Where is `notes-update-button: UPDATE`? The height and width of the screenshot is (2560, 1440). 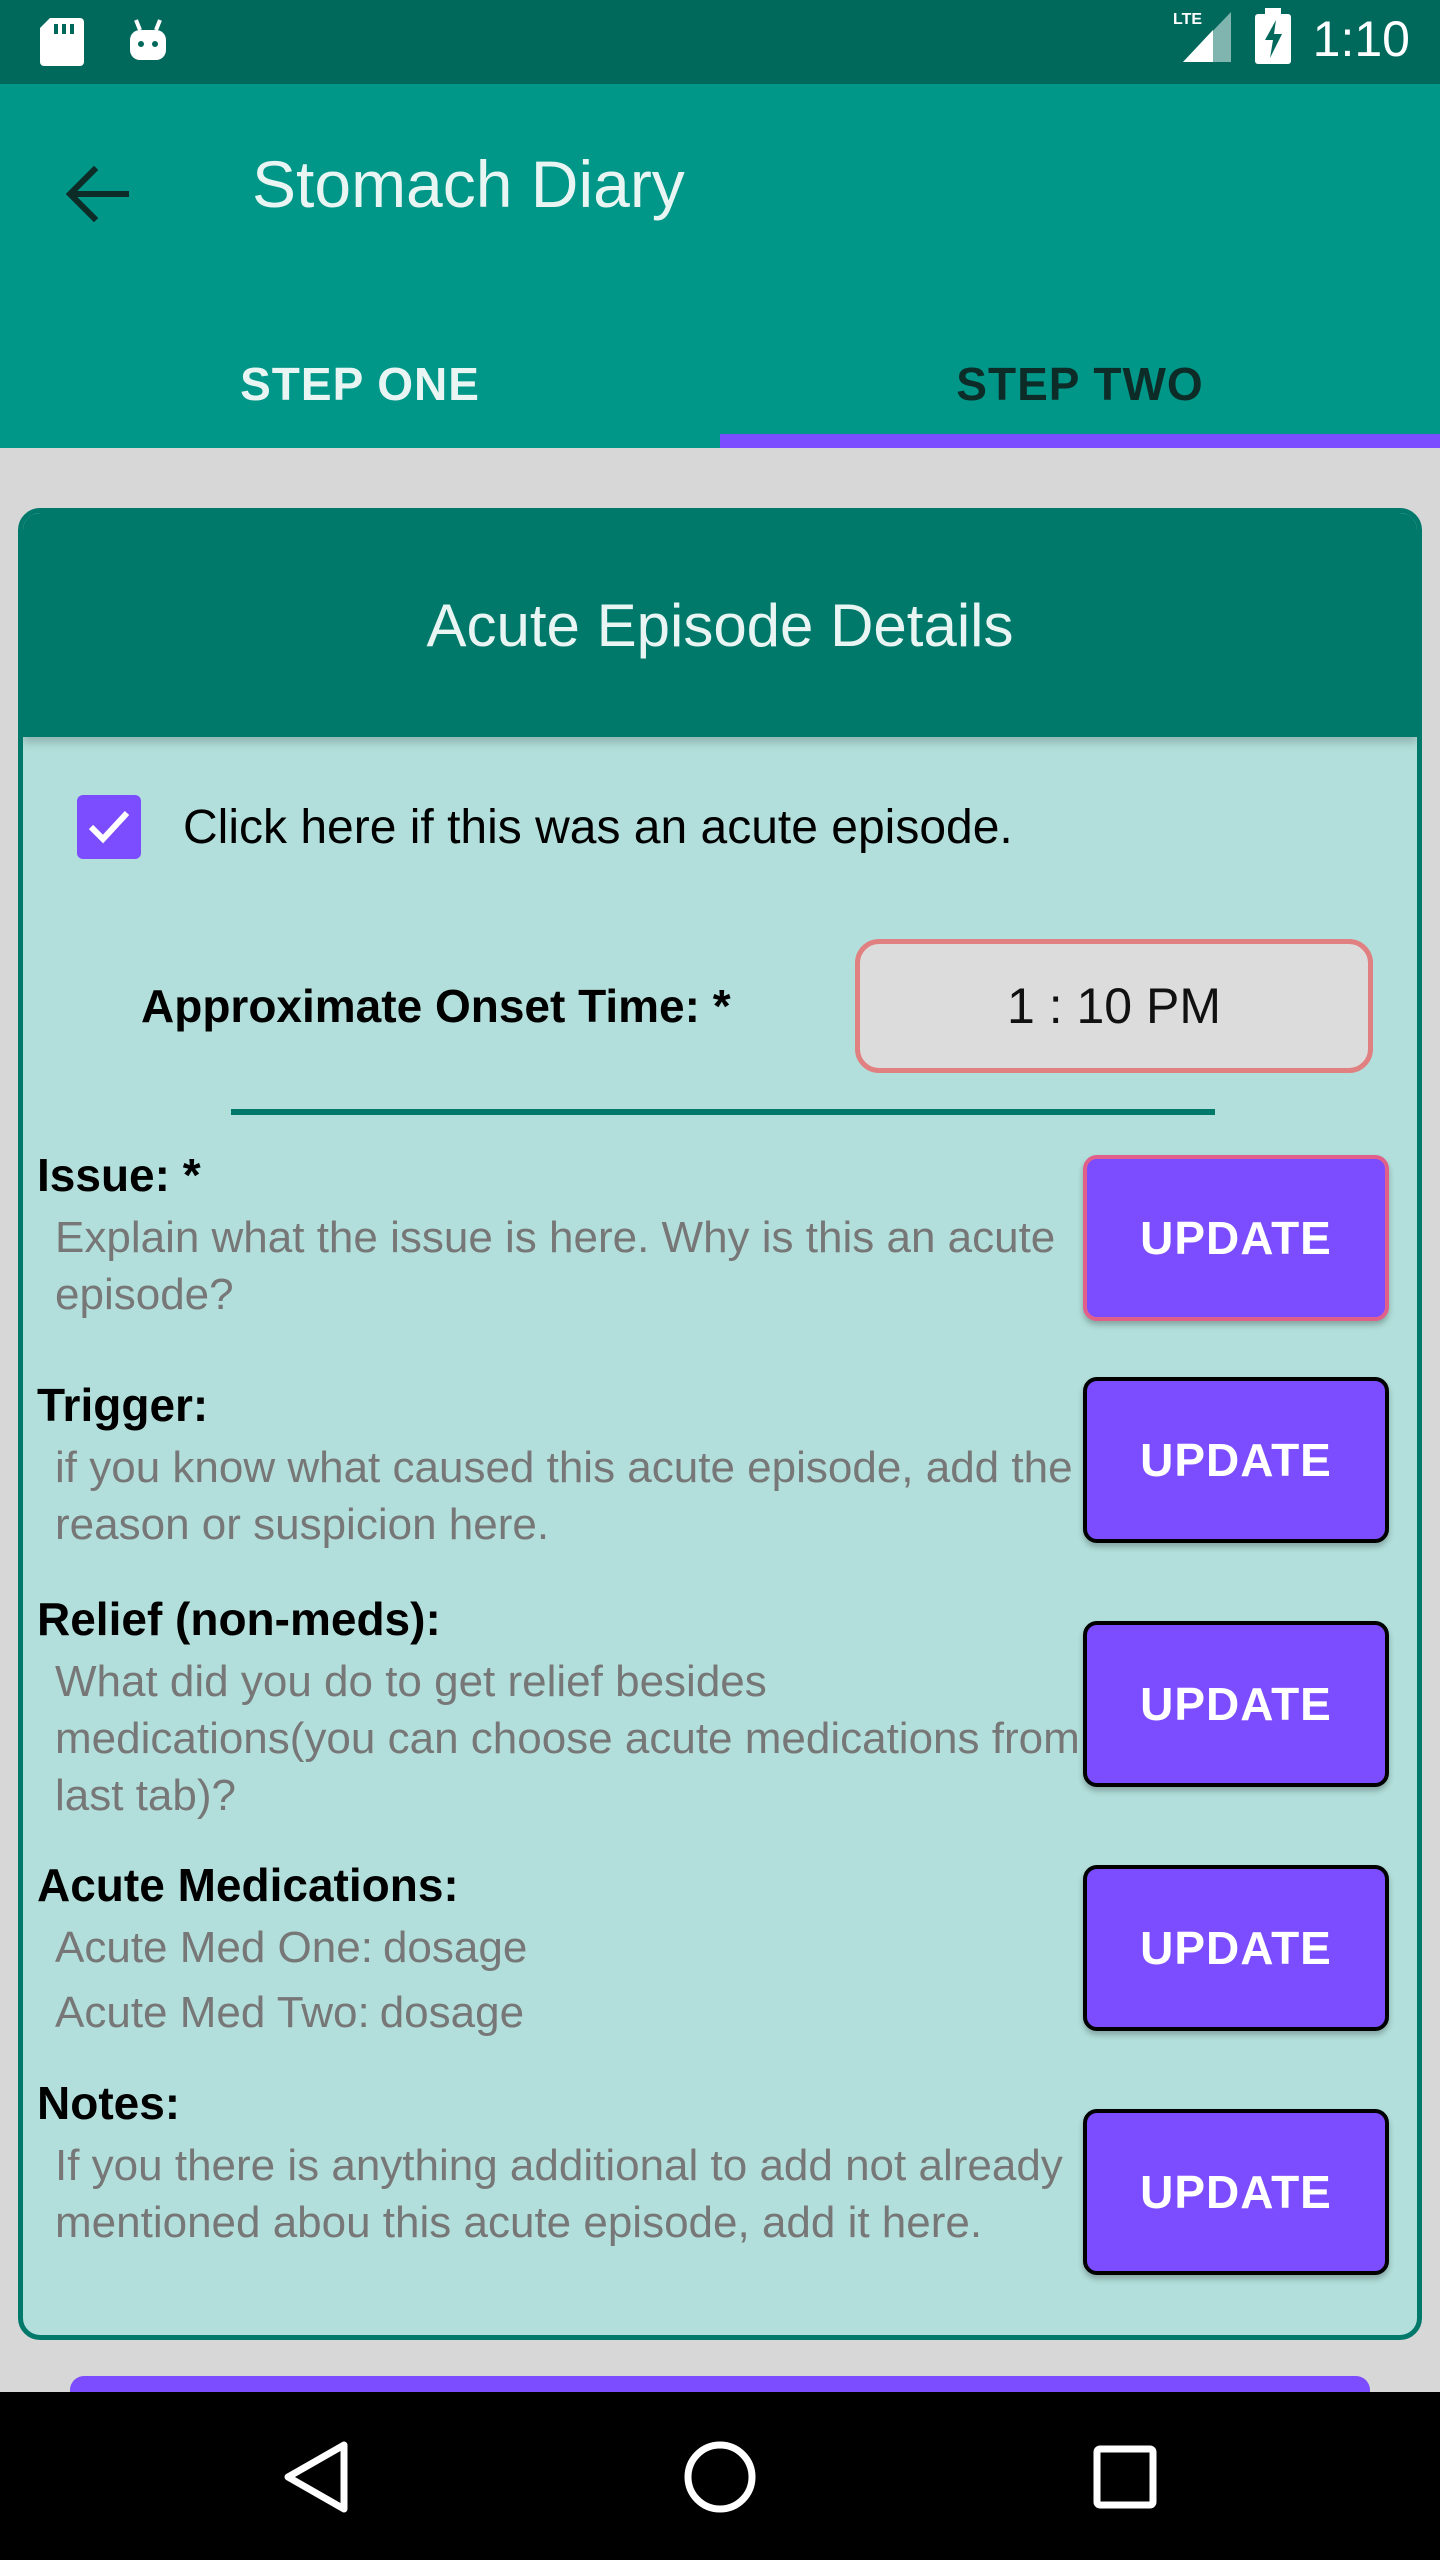 notes-update-button: UPDATE is located at coordinates (1236, 2192).